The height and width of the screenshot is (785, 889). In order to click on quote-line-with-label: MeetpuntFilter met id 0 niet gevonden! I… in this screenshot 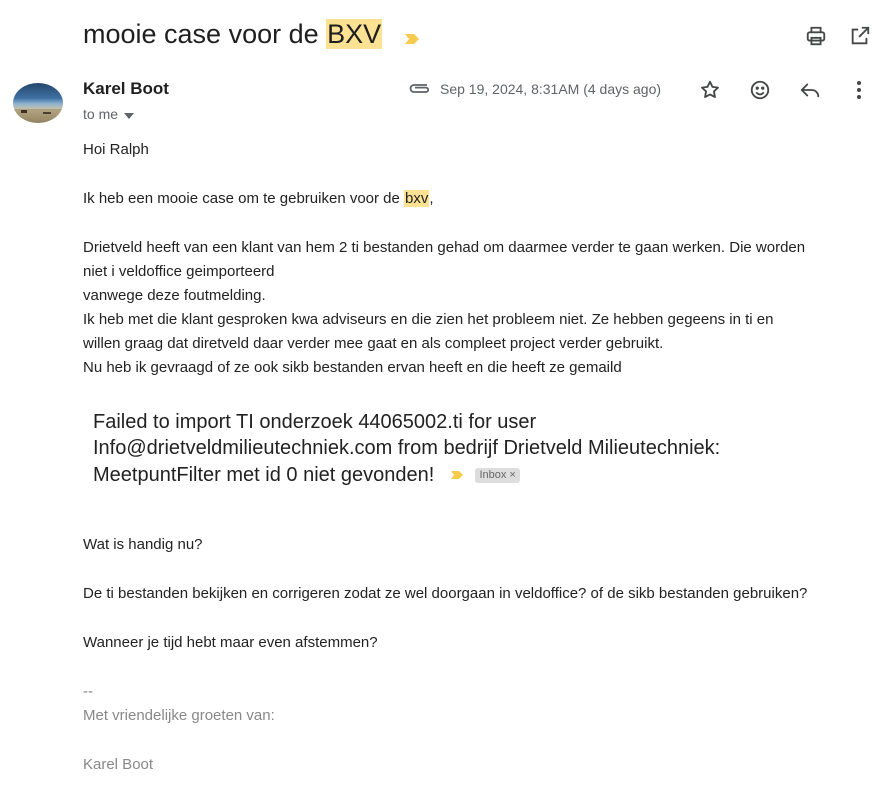, I will do `click(443, 474)`.